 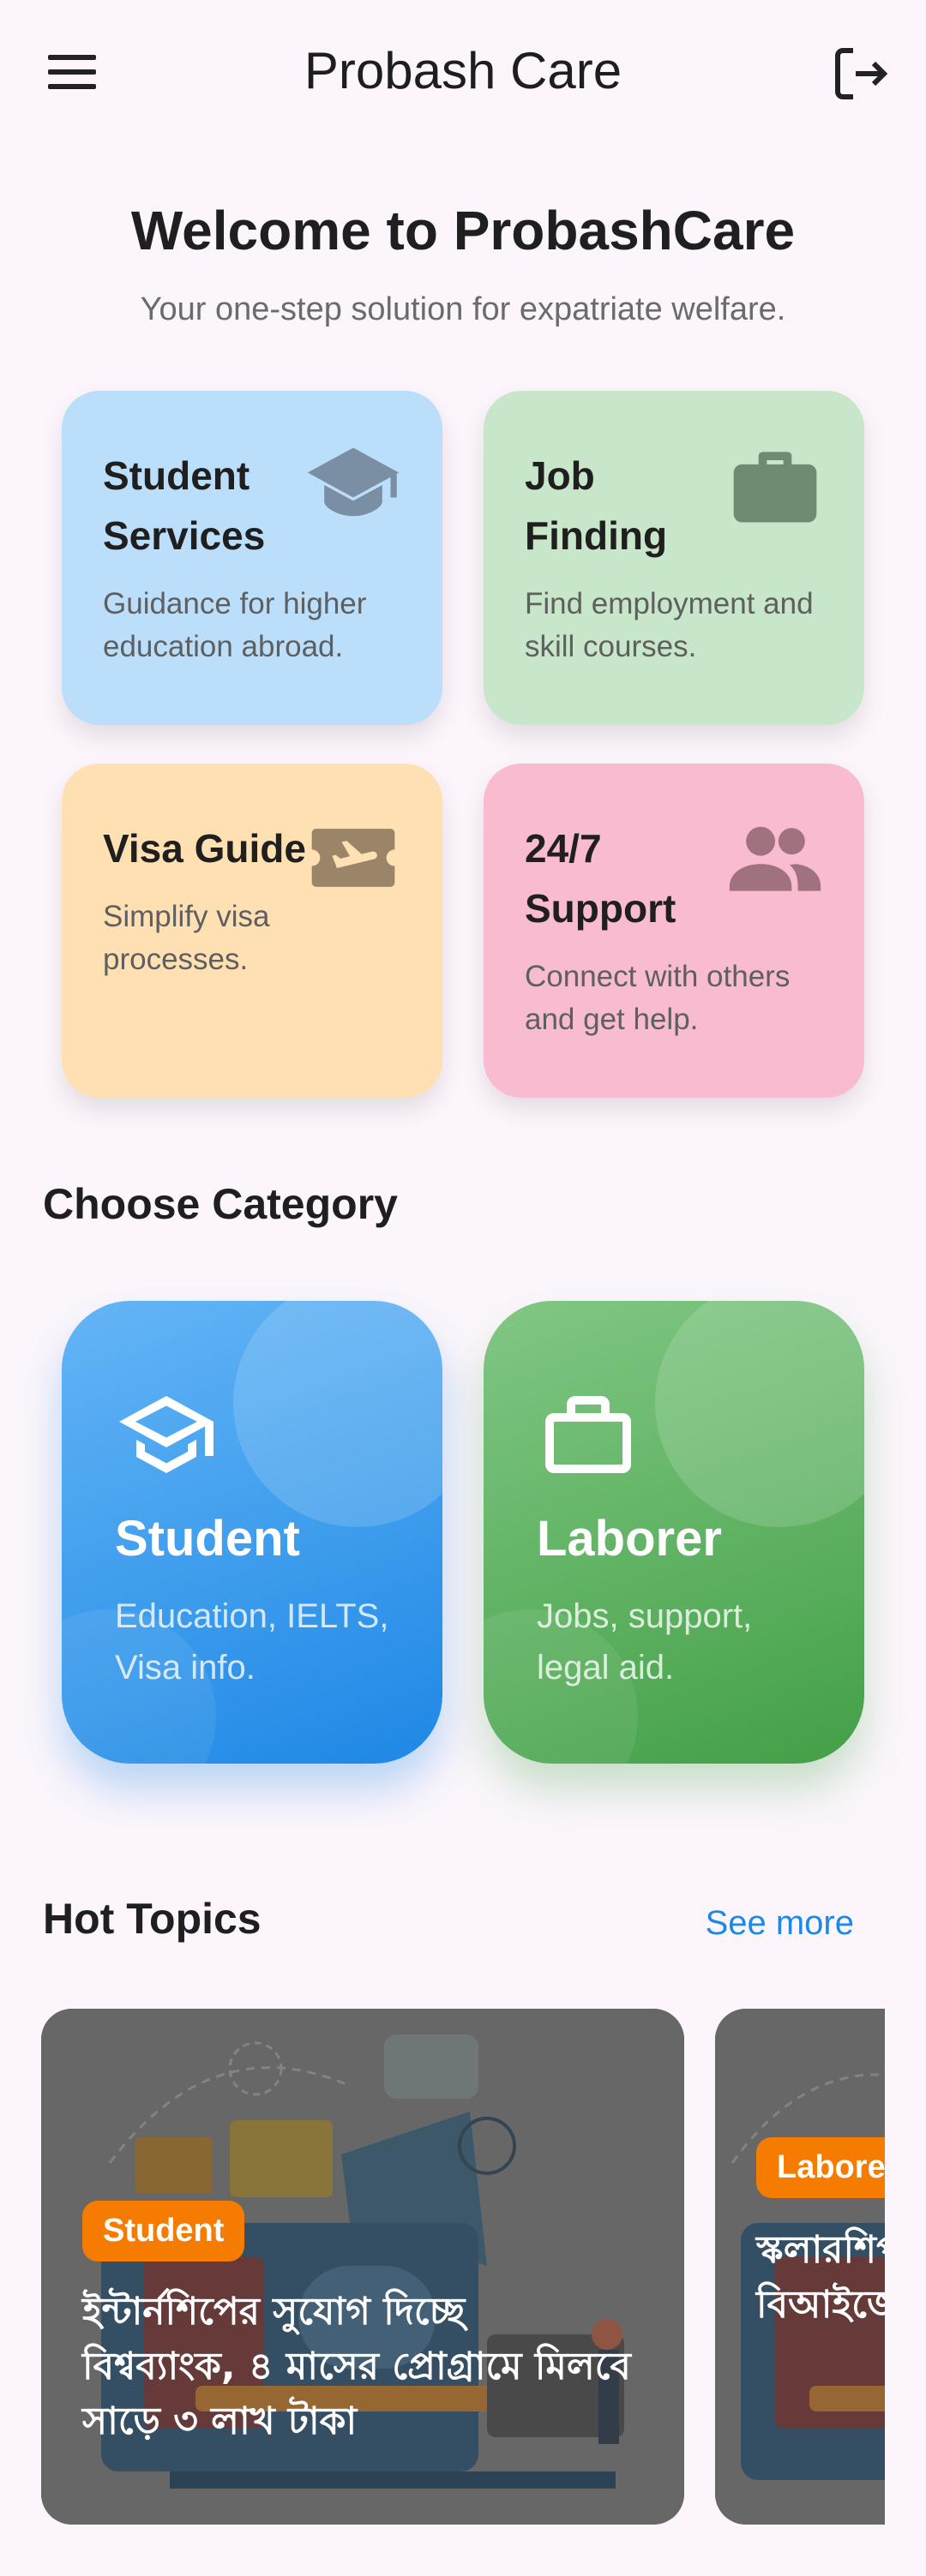 What do you see at coordinates (252, 1641) in the screenshot?
I see `category-description: Education, IELTS, Visa info.` at bounding box center [252, 1641].